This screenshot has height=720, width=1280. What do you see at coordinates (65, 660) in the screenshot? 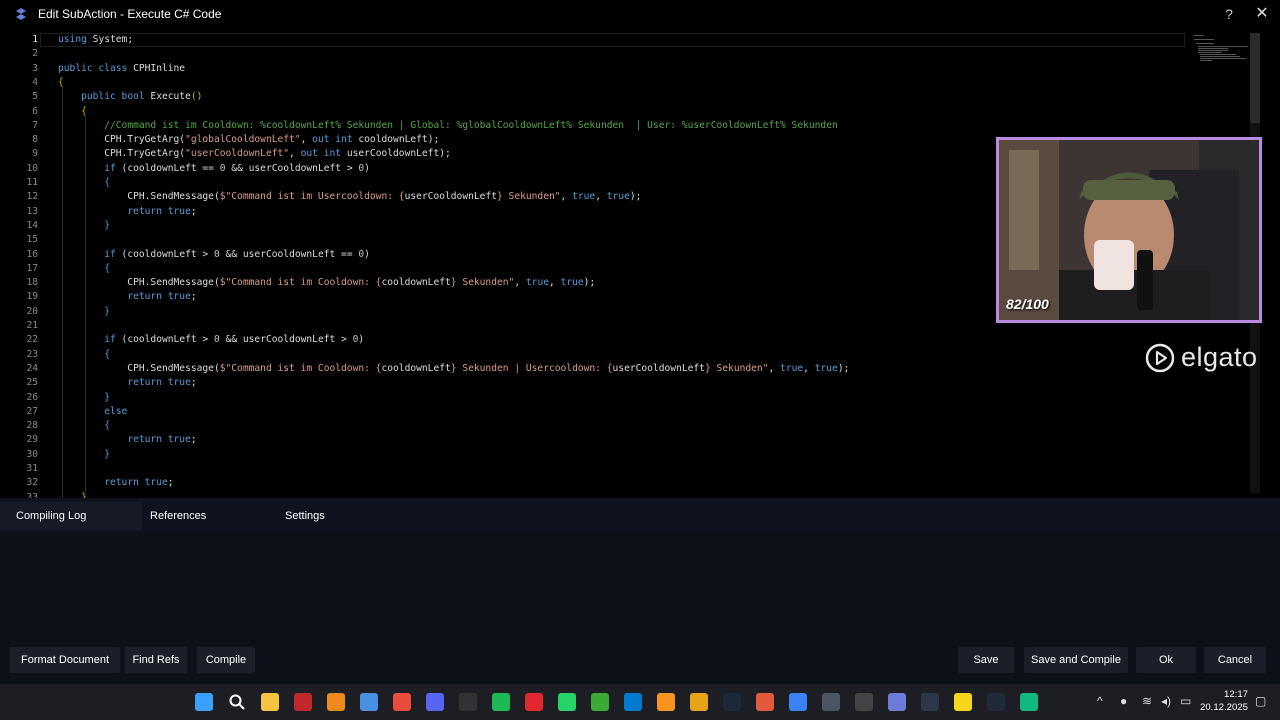
I see `format-document-button: Format Document` at bounding box center [65, 660].